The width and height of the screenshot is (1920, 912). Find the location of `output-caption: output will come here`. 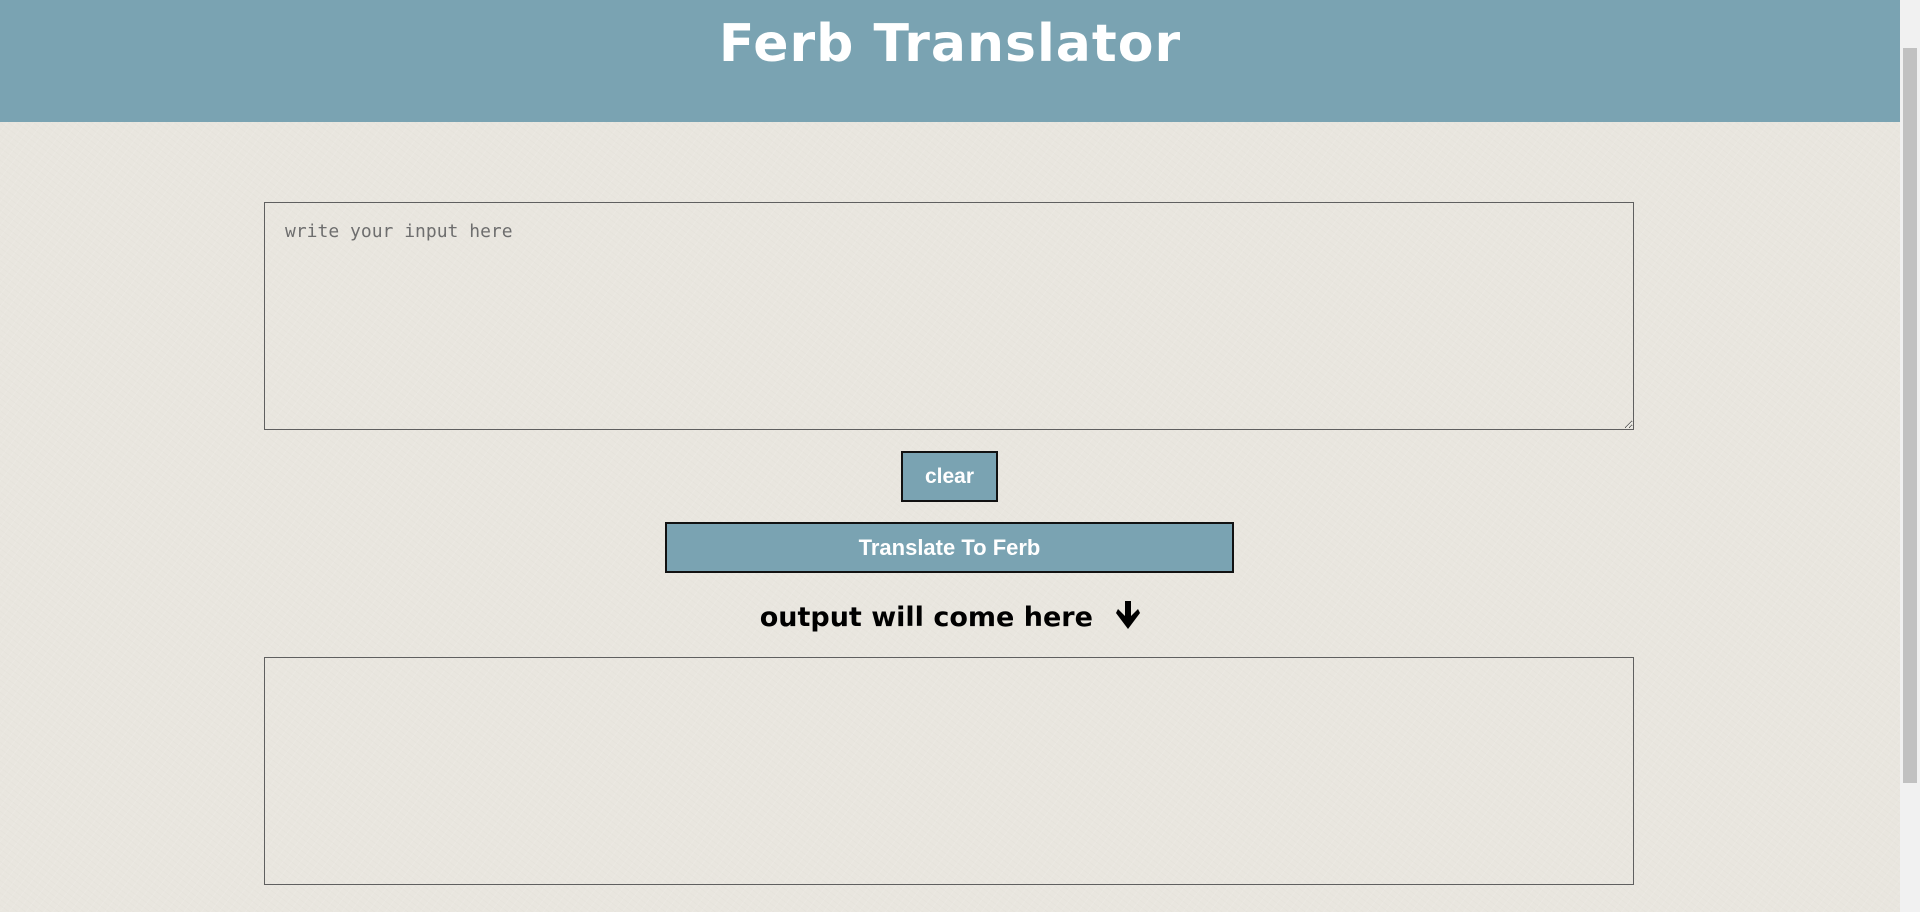

output-caption: output will come here is located at coordinates (950, 620).